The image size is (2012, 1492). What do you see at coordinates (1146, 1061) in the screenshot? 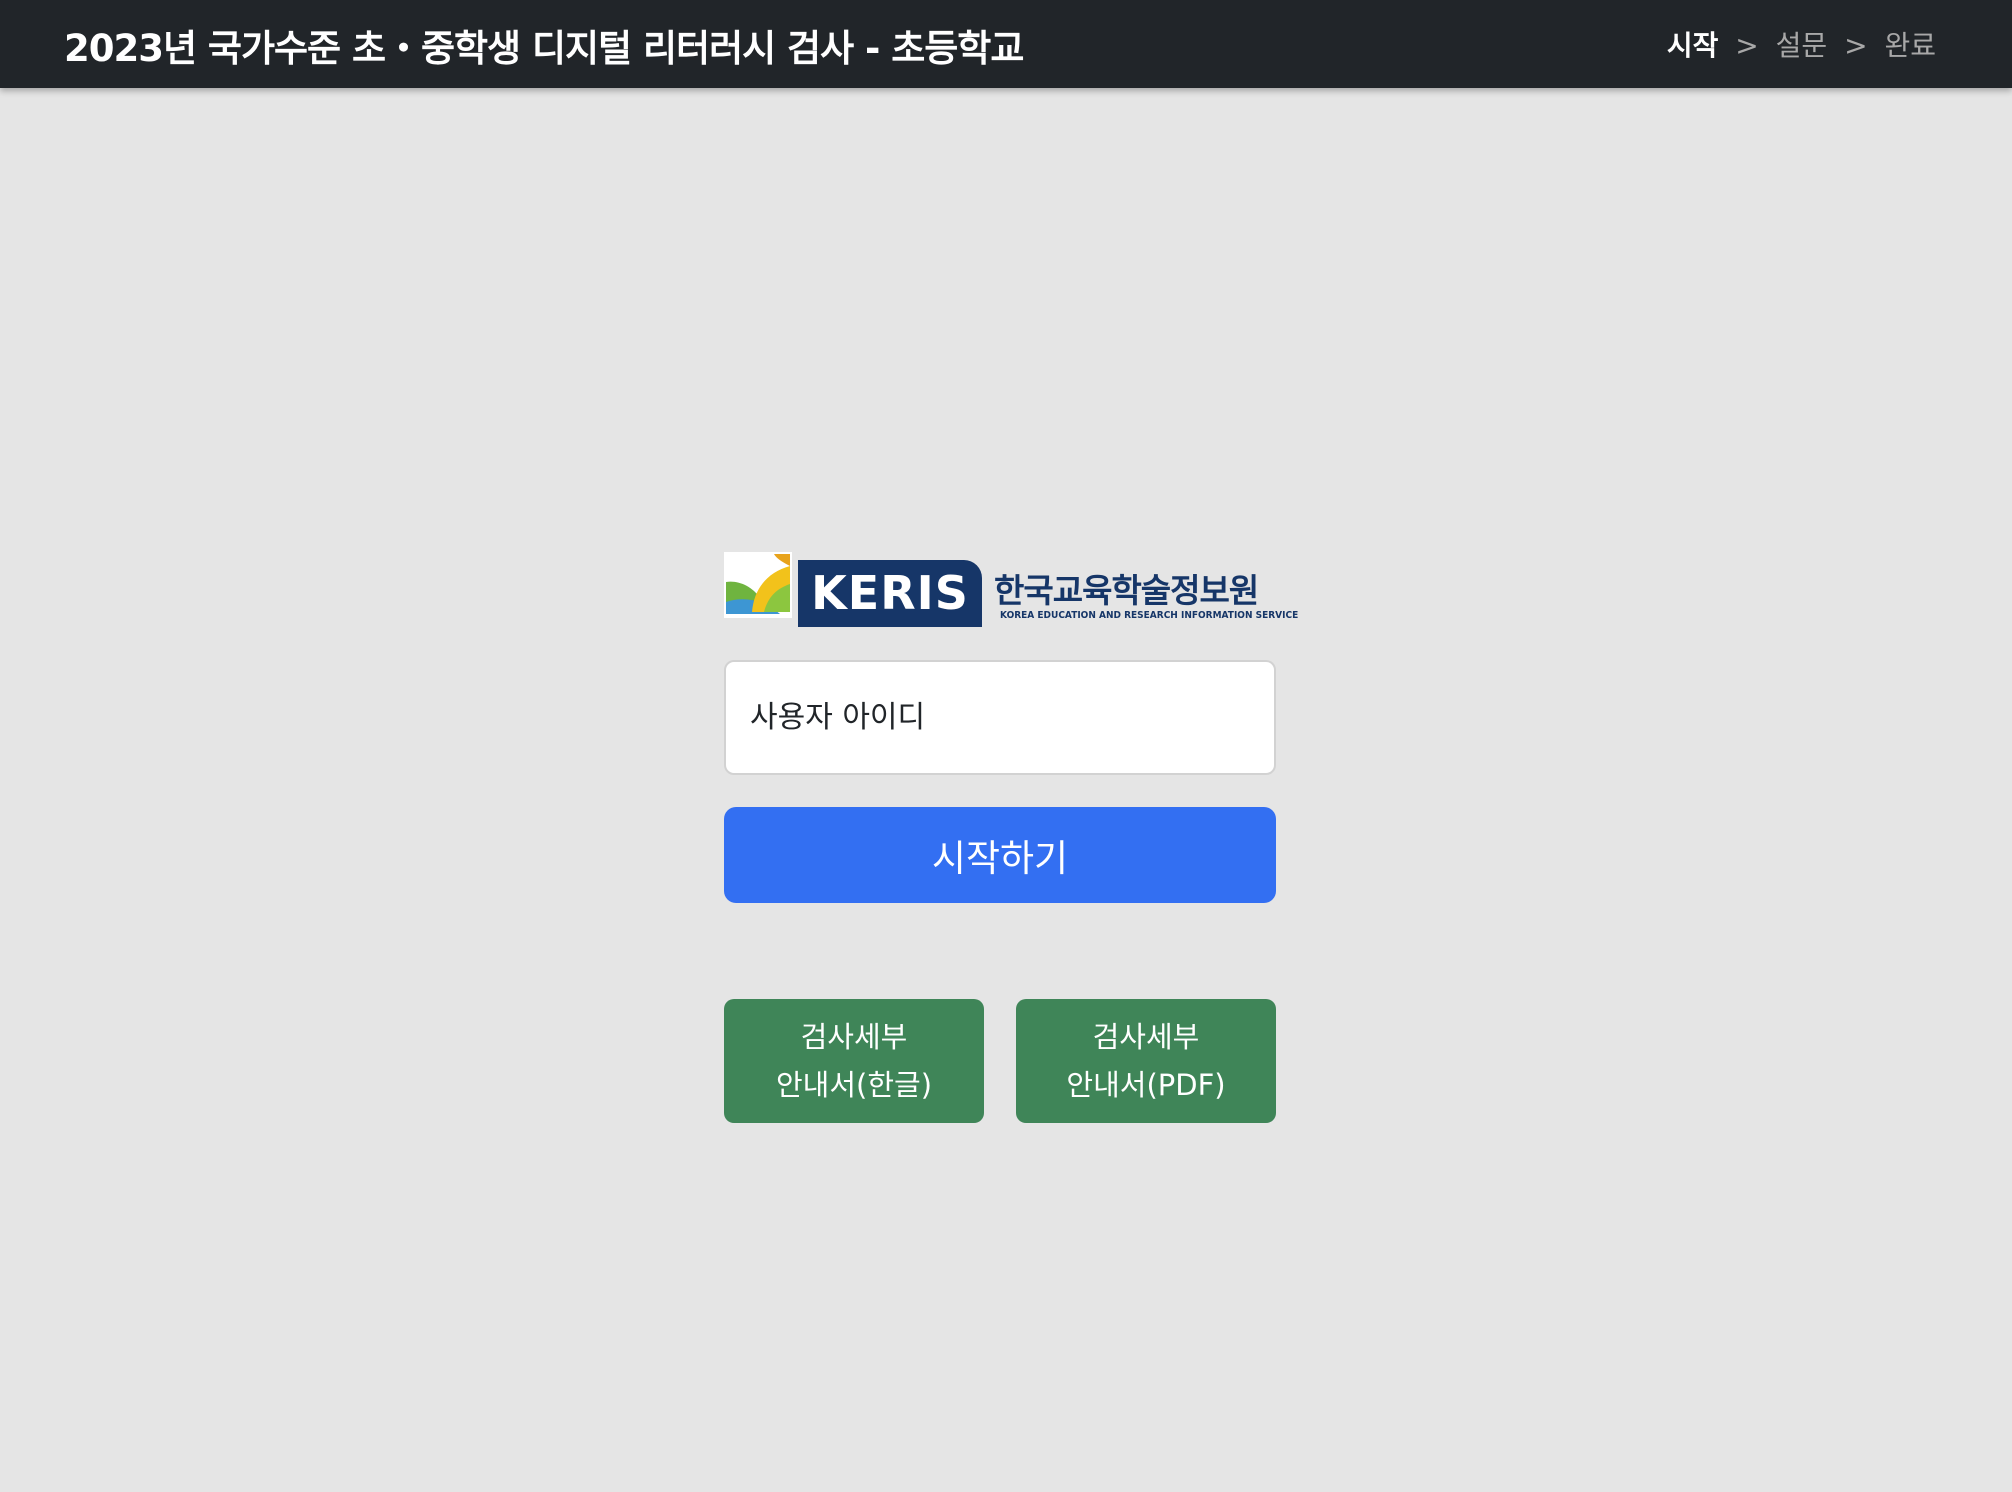
I see `guide-pdf-button: 검사세부 안내서(PDF)` at bounding box center [1146, 1061].